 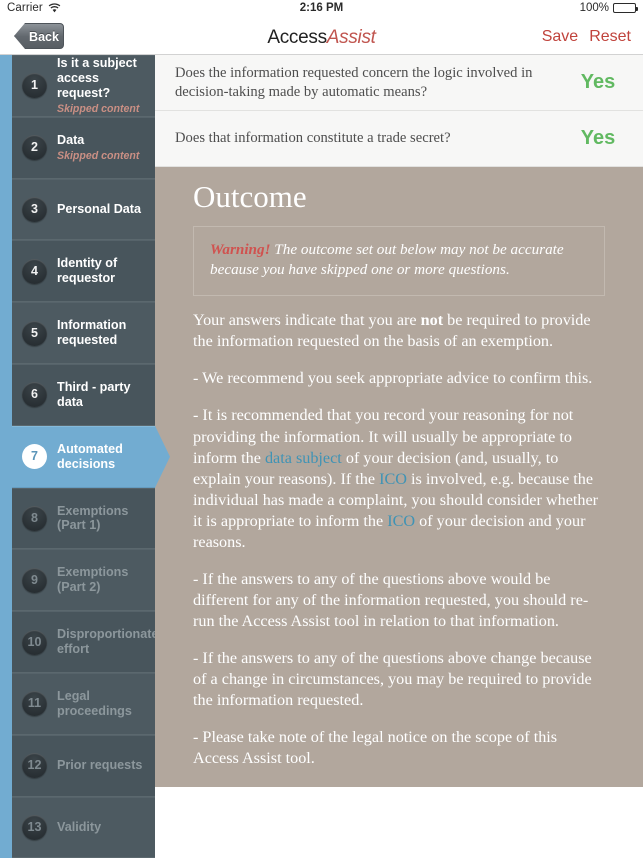 I want to click on outcome-link-data-subject: data subject, so click(x=303, y=458).